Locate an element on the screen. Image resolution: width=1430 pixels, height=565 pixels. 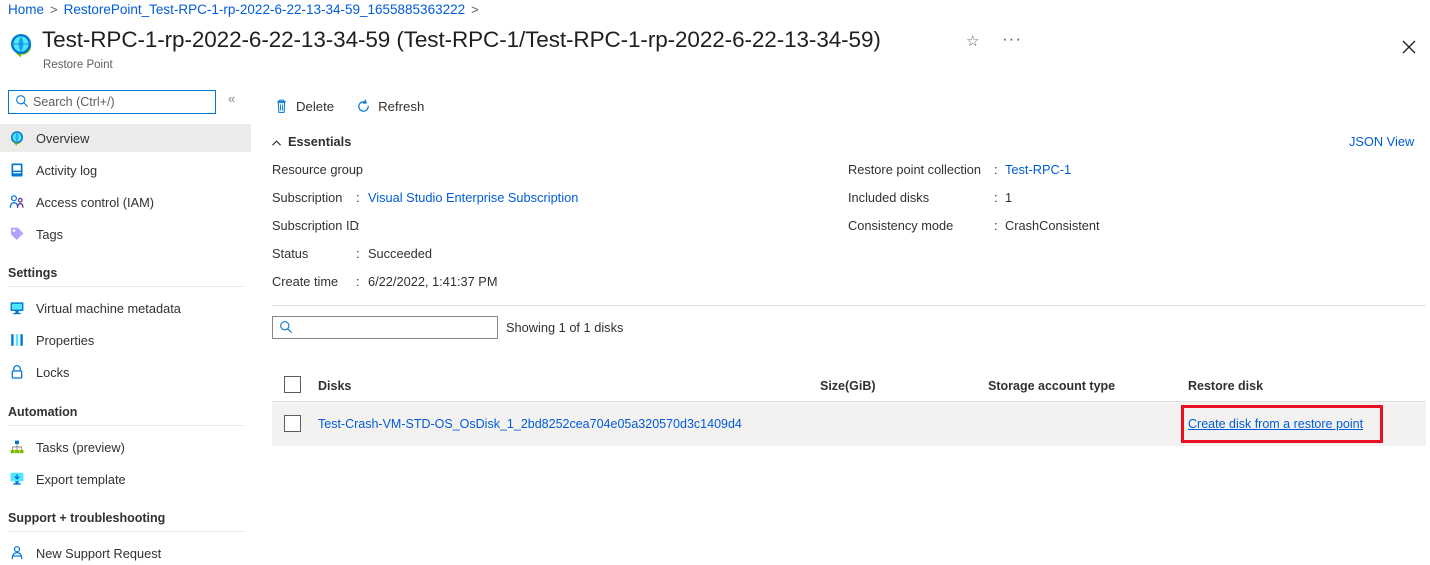
delete-button: Delete is located at coordinates (304, 106).